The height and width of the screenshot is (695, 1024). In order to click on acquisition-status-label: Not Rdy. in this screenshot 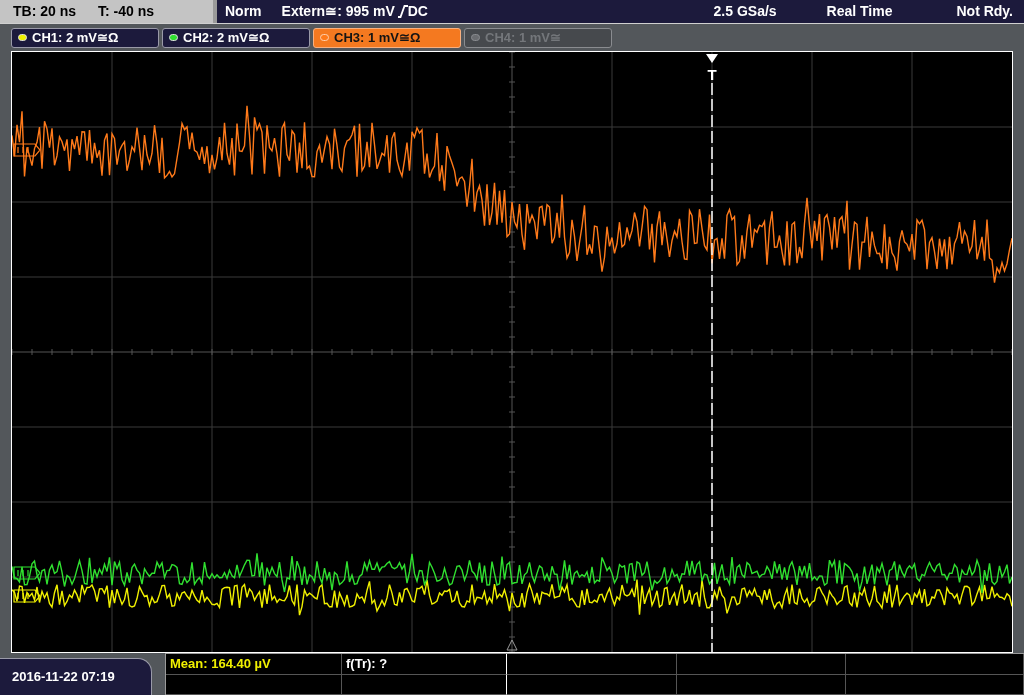, I will do `click(984, 11)`.